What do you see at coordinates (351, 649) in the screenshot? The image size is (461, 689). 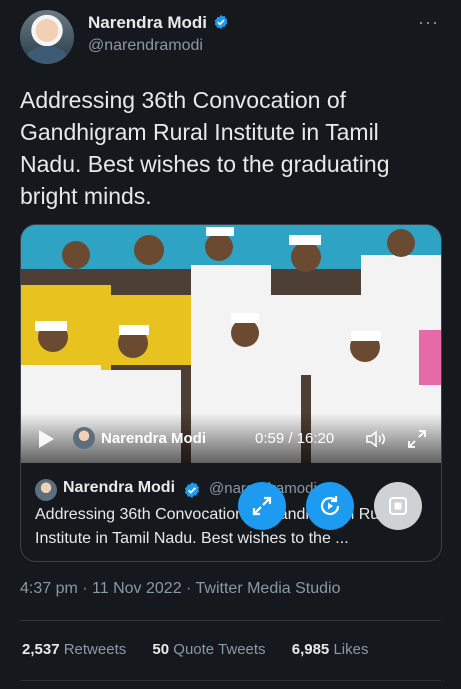 I see `likes-label: Likes` at bounding box center [351, 649].